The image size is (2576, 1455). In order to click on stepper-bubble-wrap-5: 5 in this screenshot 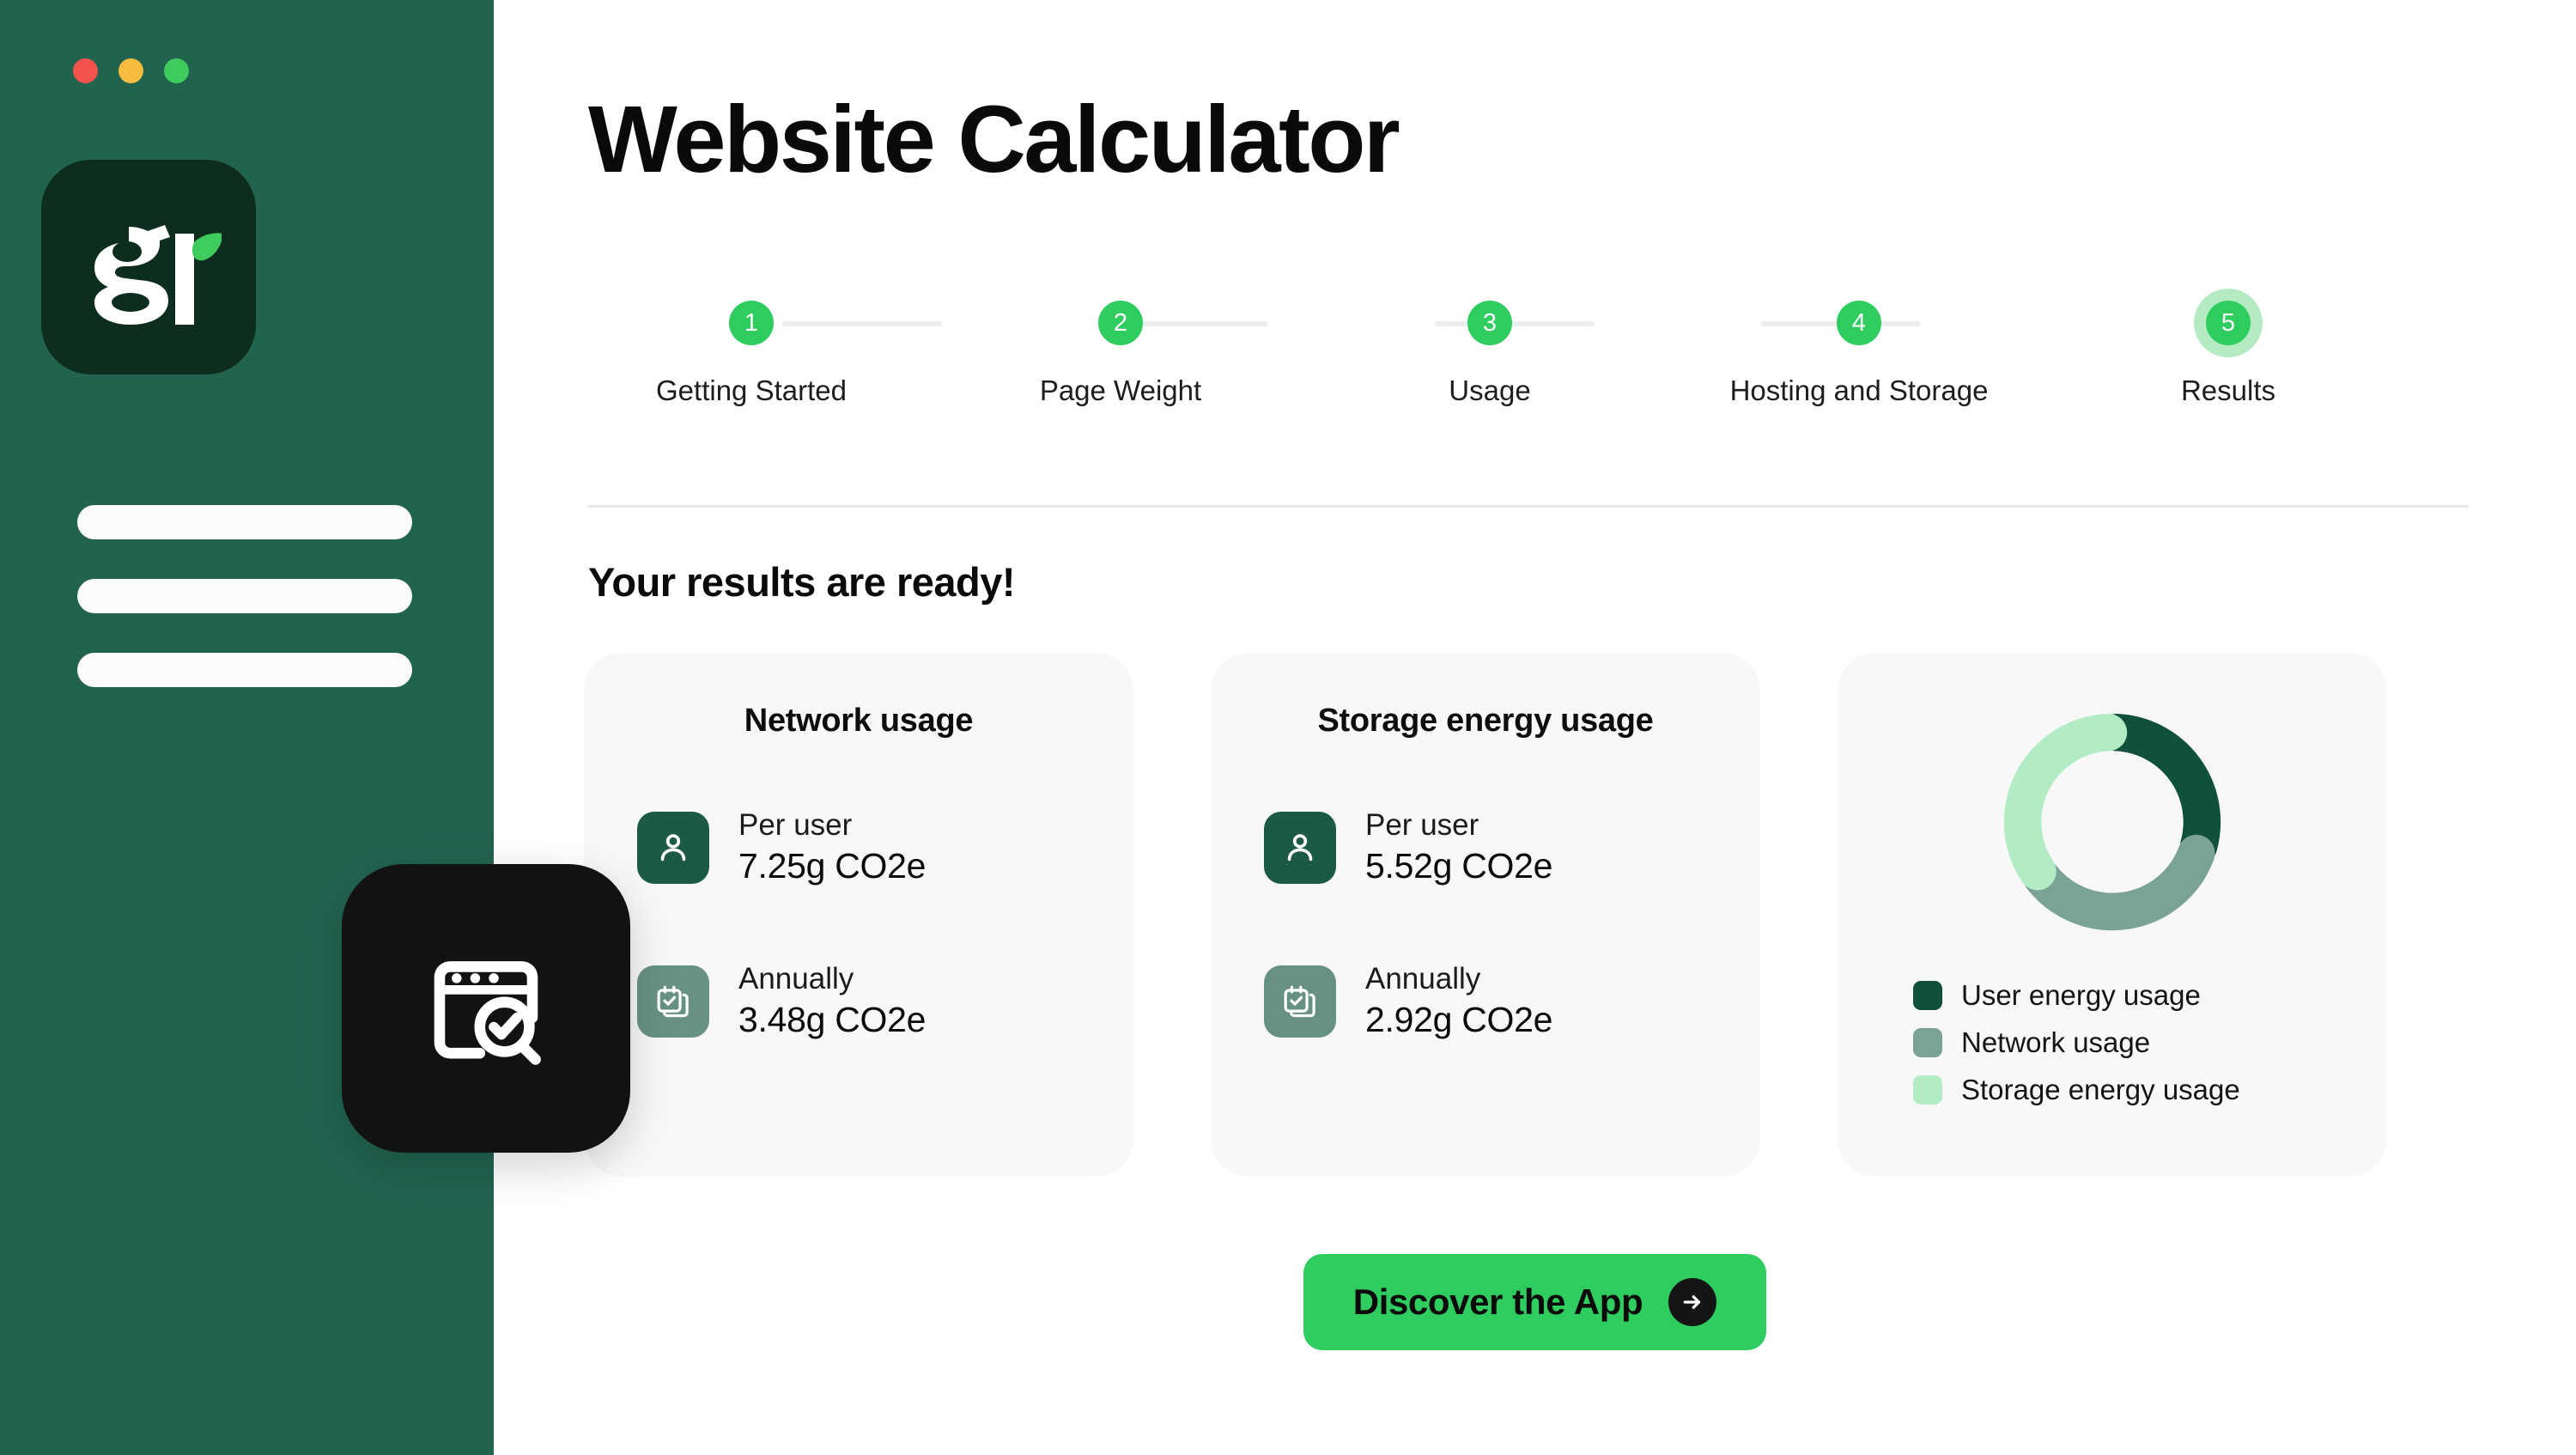, I will do `click(2229, 323)`.